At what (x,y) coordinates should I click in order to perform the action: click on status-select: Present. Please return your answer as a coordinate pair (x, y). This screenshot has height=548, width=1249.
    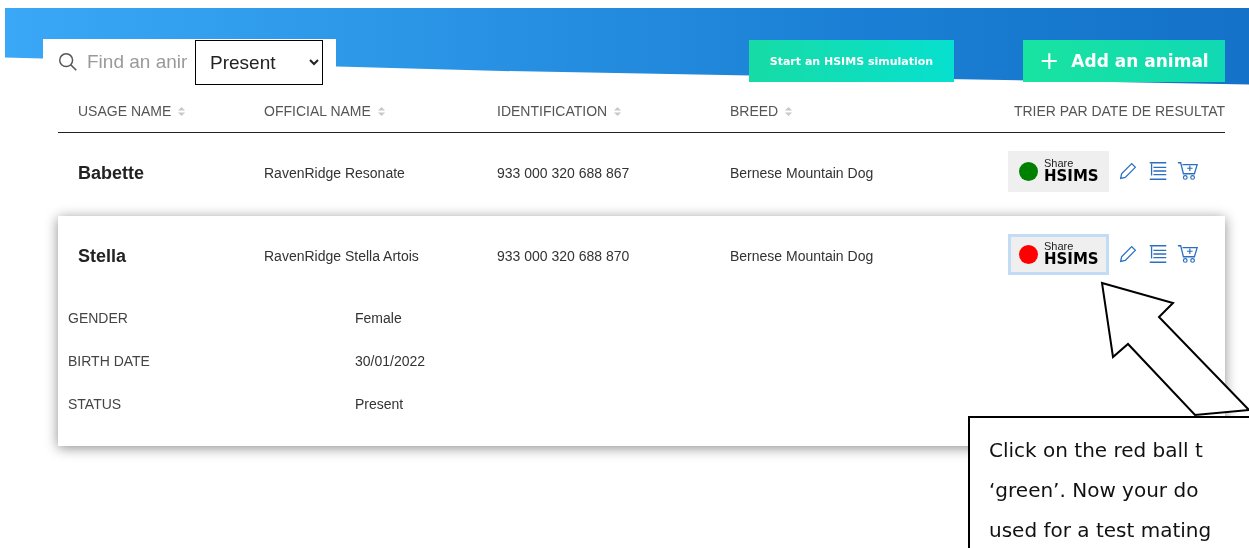
    Looking at the image, I should click on (259, 62).